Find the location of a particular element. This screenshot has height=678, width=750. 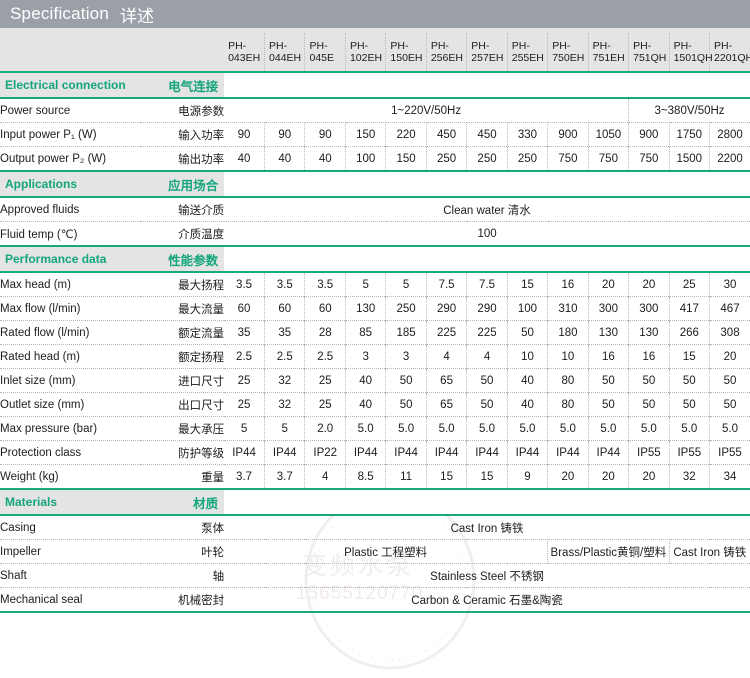

row-label-zh: 进口尺寸 is located at coordinates (182, 380).